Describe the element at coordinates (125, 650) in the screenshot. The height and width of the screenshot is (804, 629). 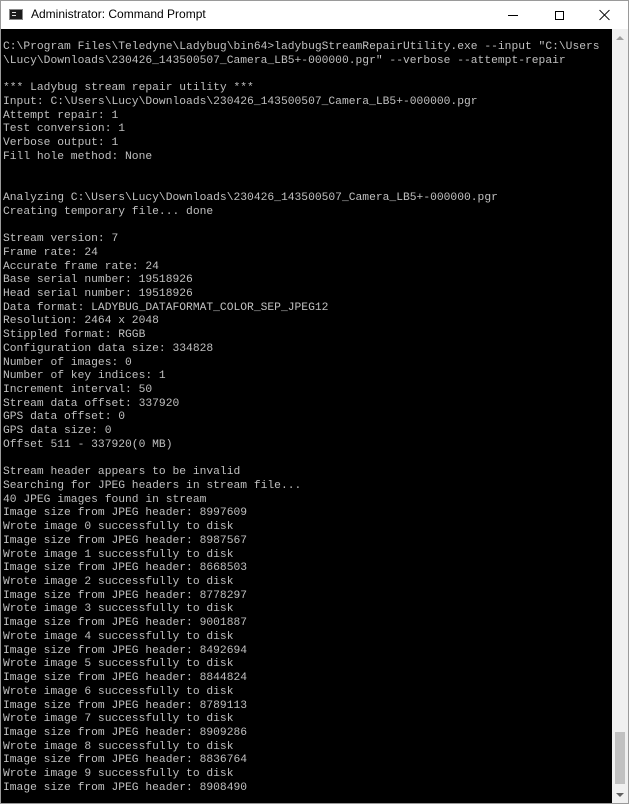
I see `console-line: Image size from JPEG header: 8492694` at that location.